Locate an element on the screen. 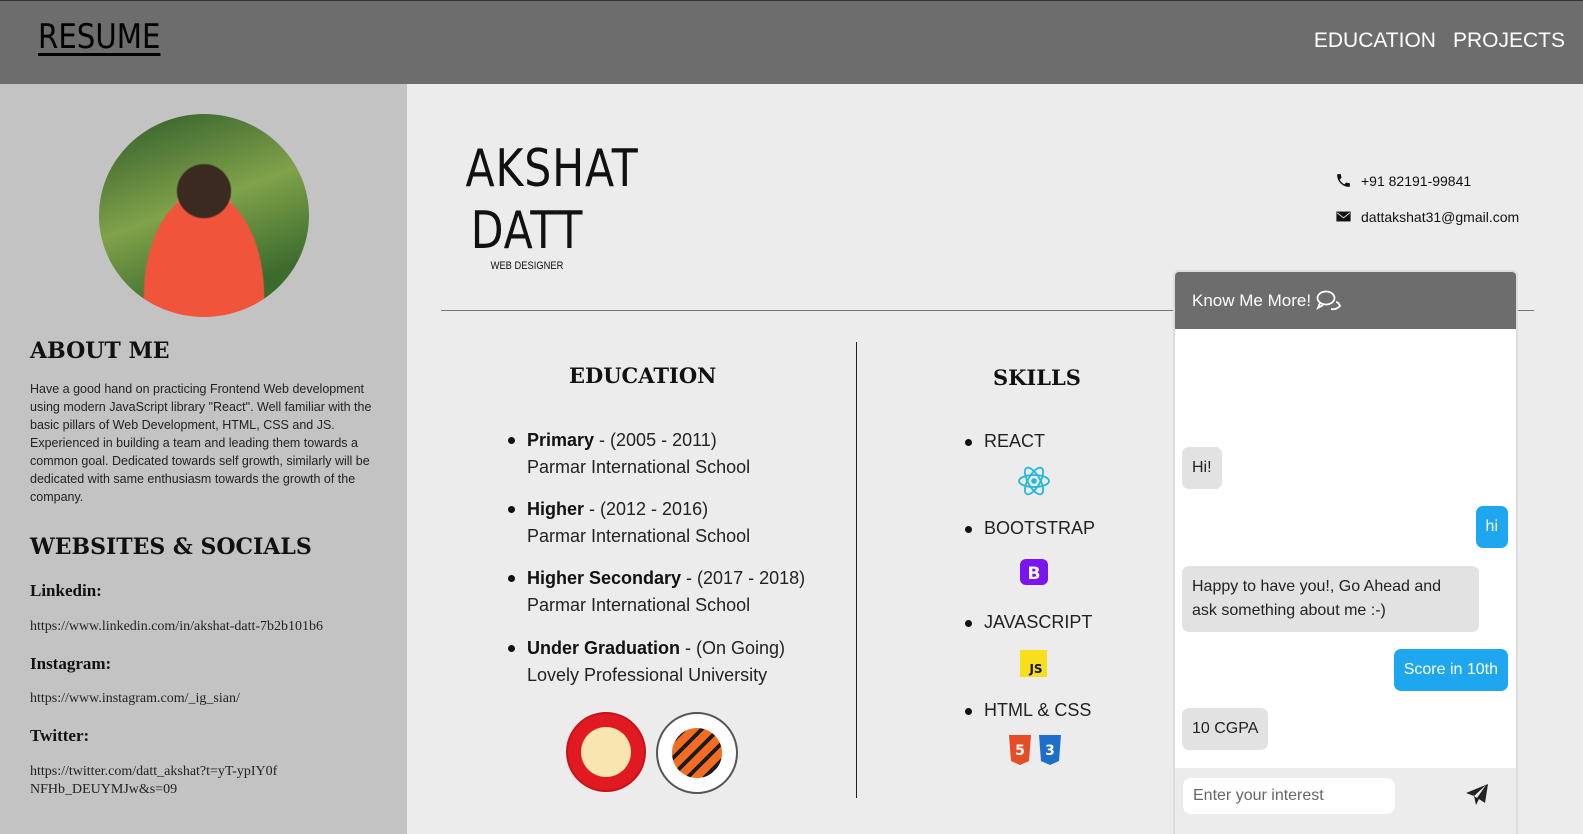 This screenshot has height=834, width=1583. education-level: Higher Secondary is located at coordinates (604, 578).